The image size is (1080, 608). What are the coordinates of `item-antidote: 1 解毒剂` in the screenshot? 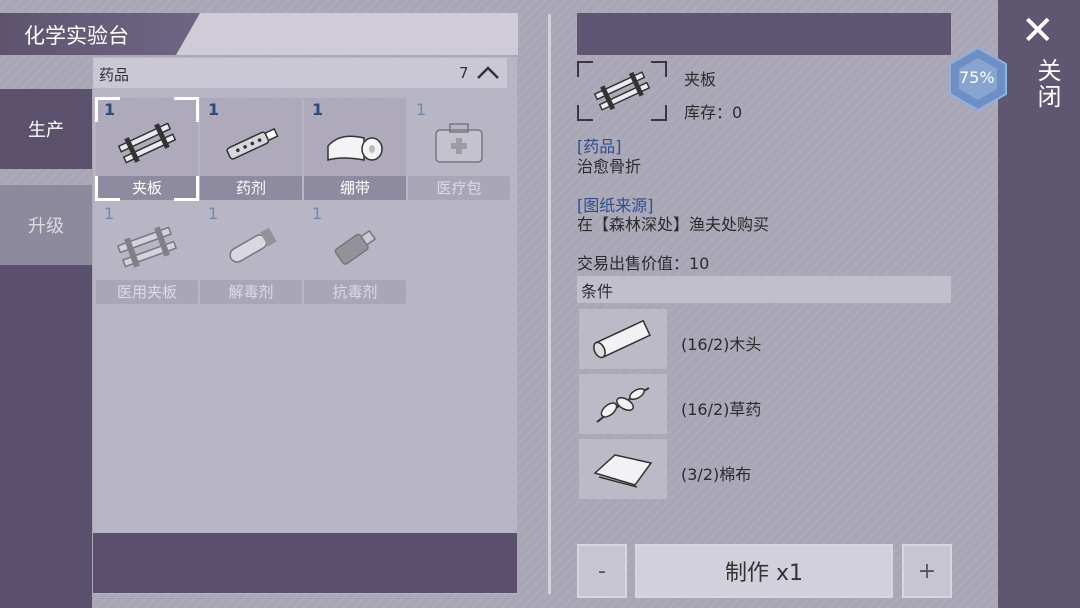 It's located at (251, 253).